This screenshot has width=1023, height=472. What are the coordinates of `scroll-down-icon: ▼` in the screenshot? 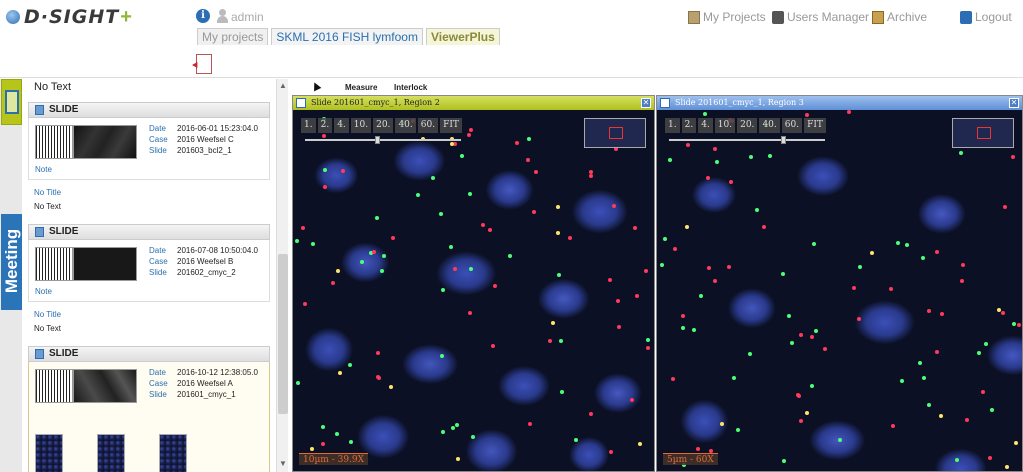 It's located at (283, 464).